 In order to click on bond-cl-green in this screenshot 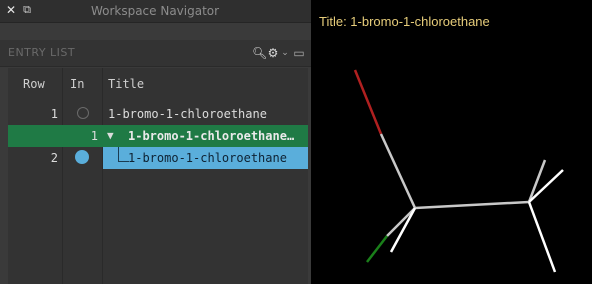, I will do `click(377, 249)`.